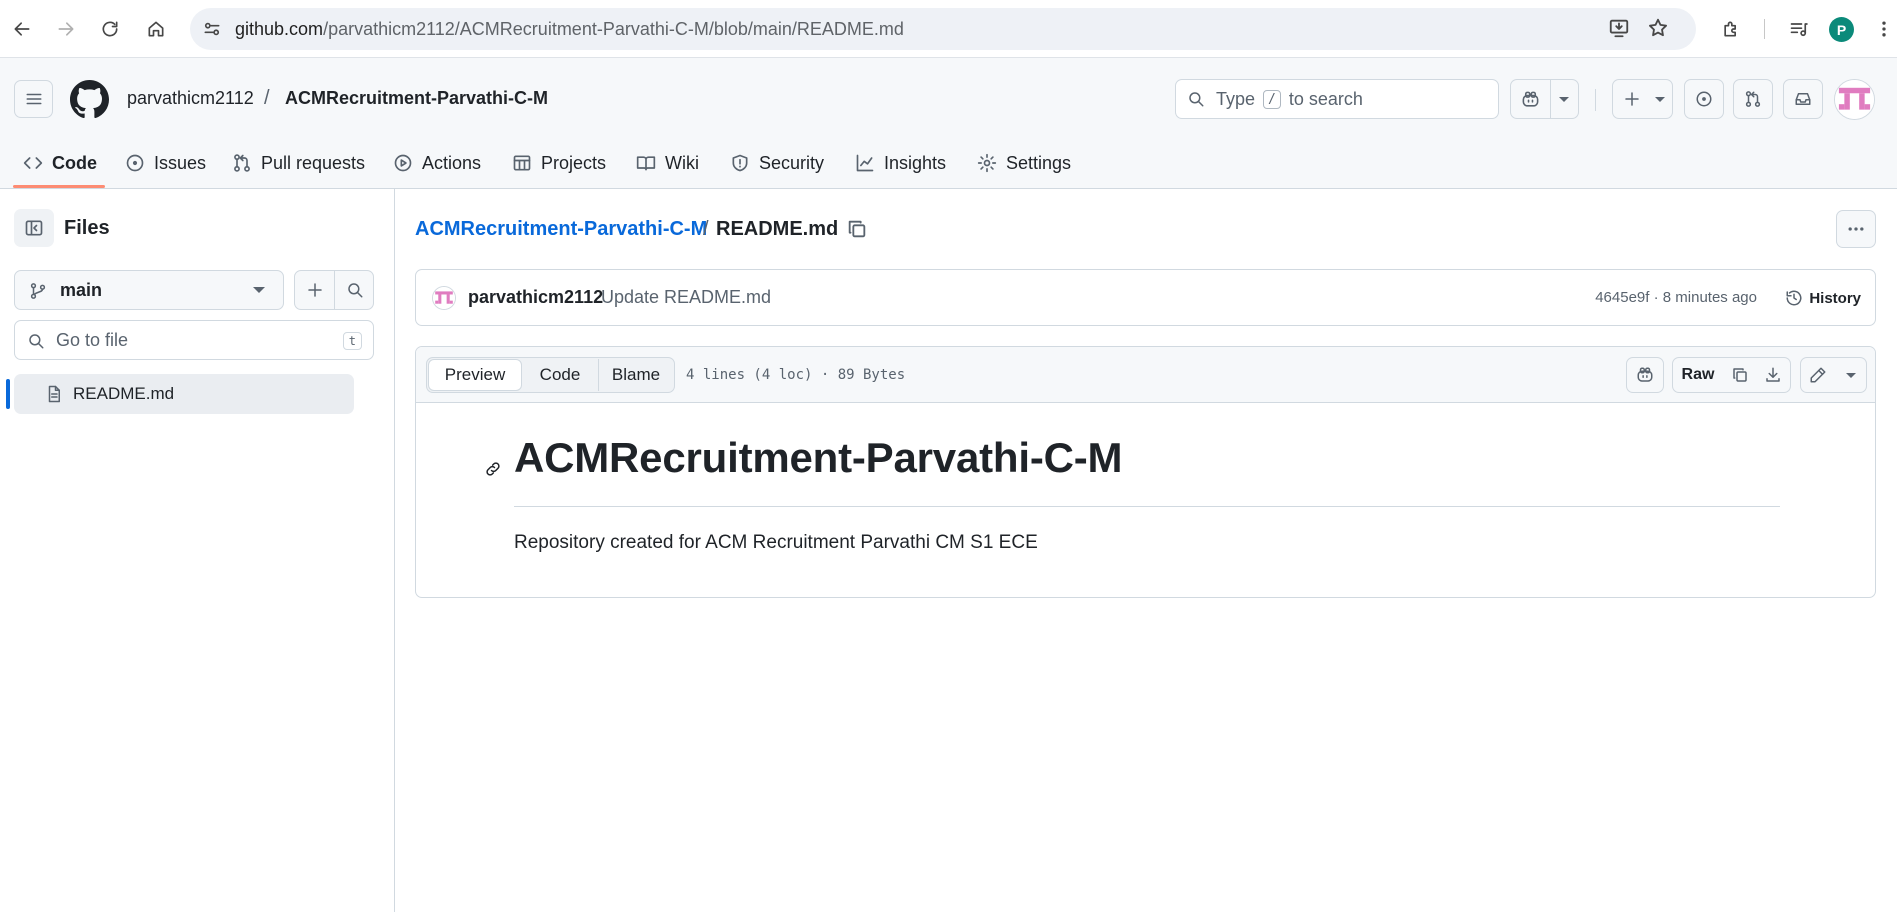 This screenshot has width=1897, height=912. I want to click on inbox-icon, so click(1803, 99).